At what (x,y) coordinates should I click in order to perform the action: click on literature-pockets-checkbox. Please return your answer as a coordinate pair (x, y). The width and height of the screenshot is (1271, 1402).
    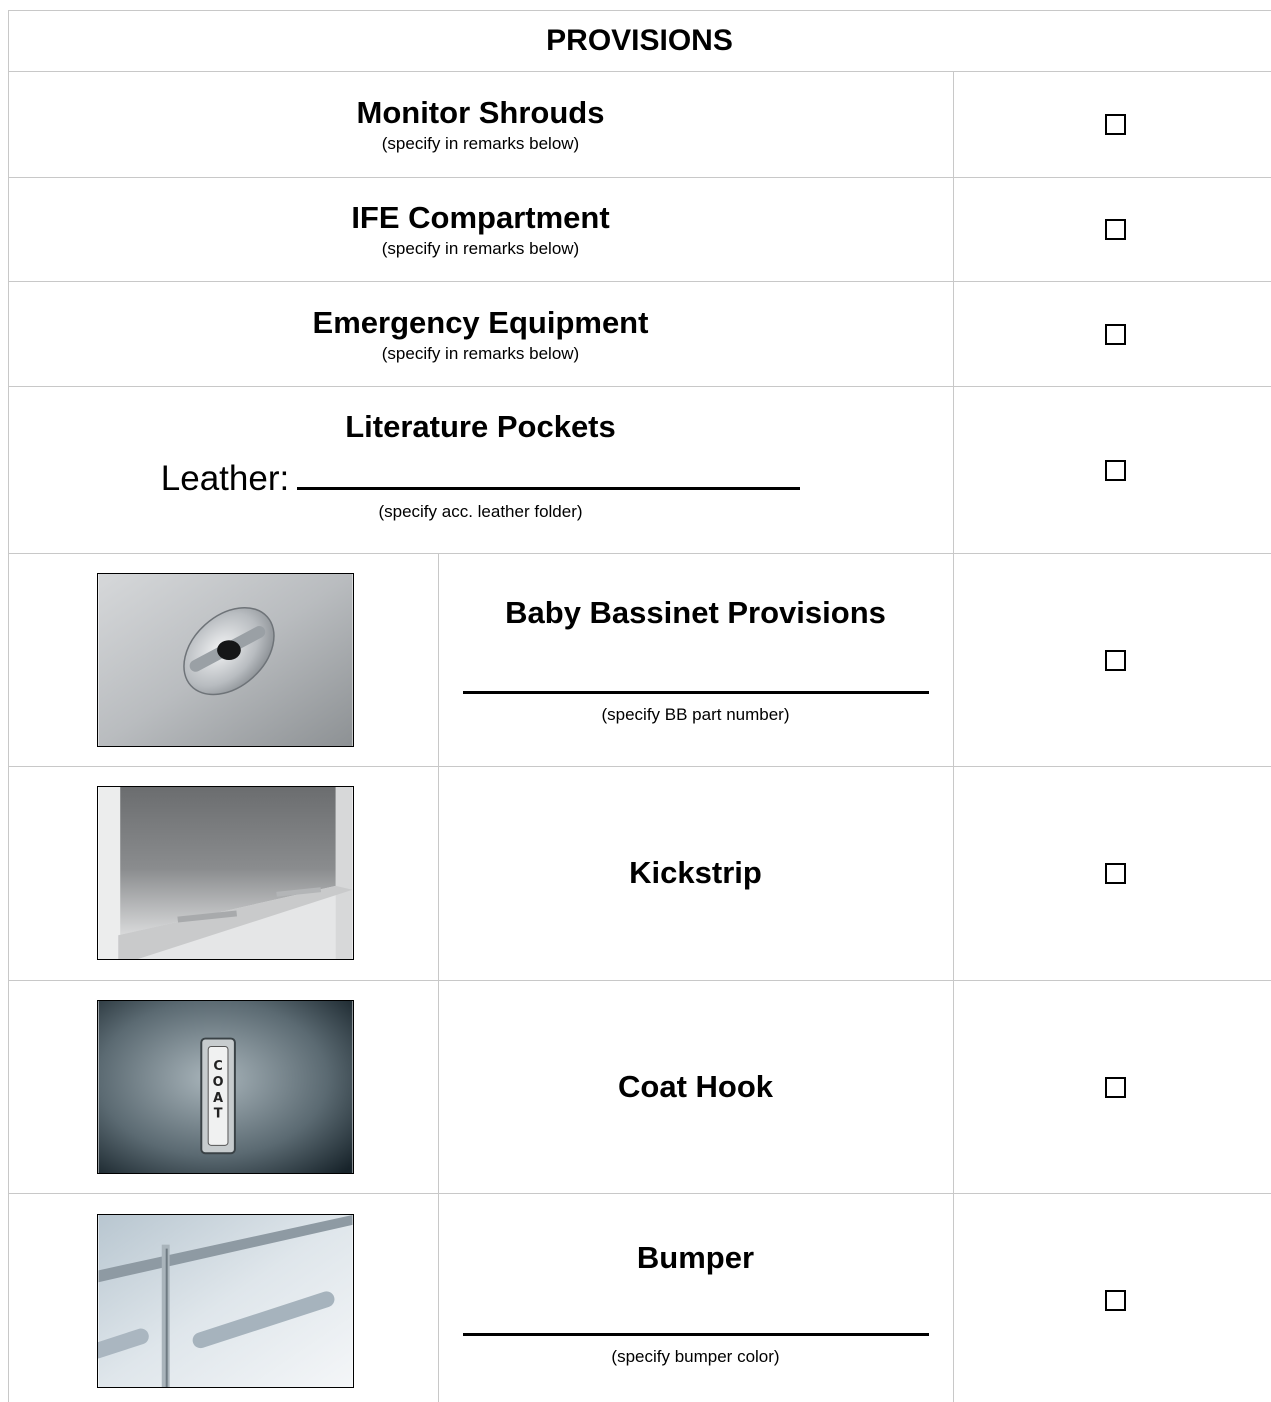
    Looking at the image, I should click on (1115, 470).